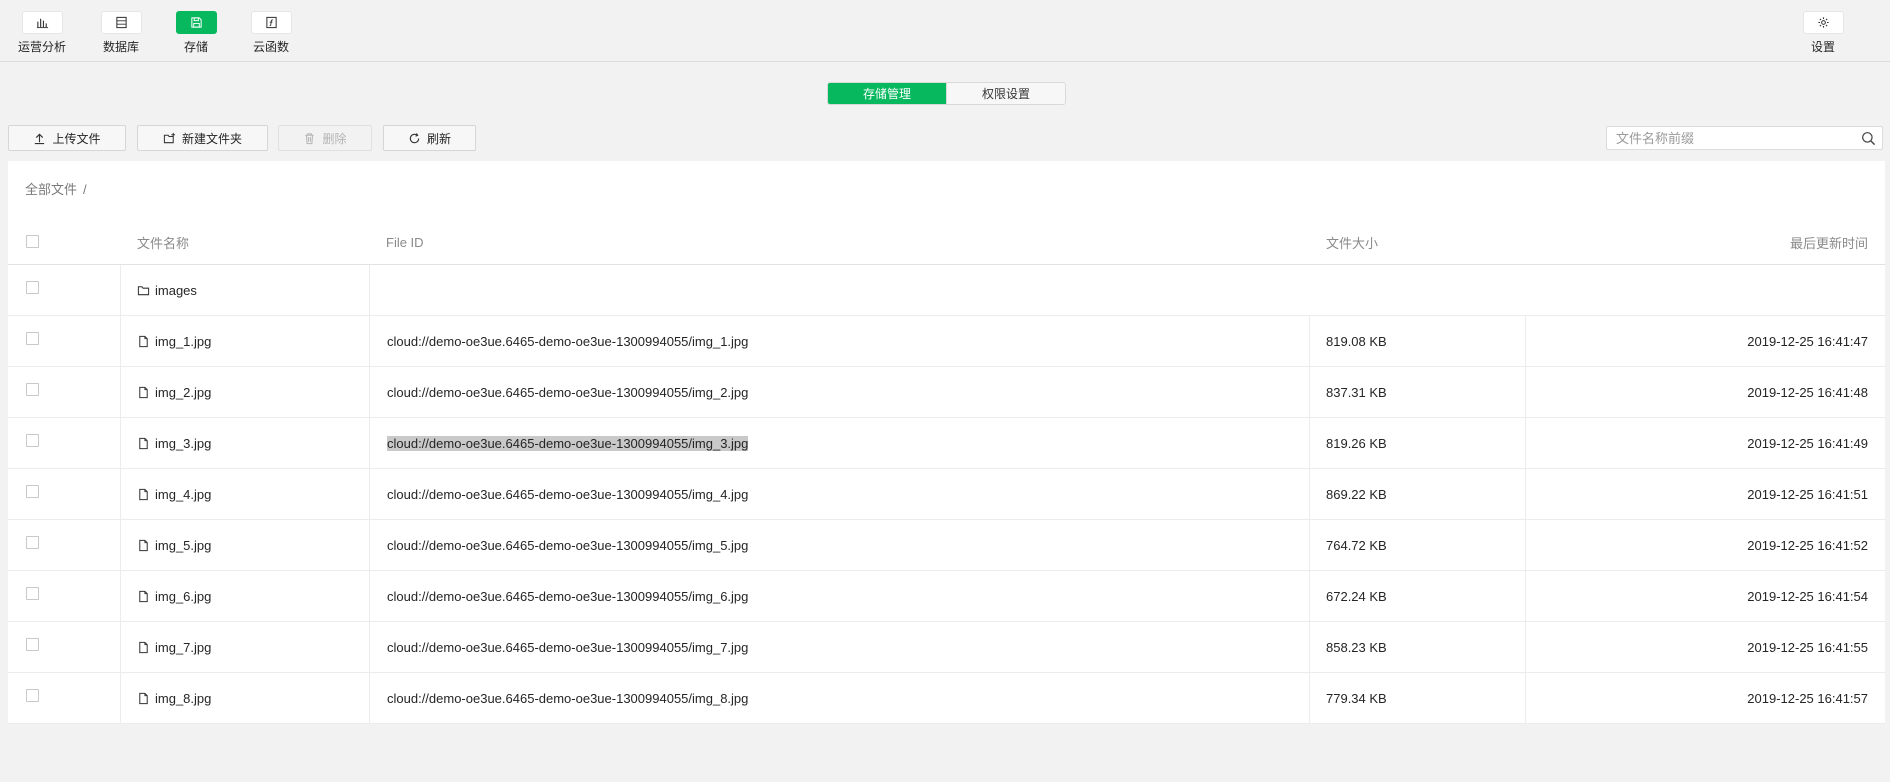 This screenshot has height=782, width=1890. Describe the element at coordinates (121, 34) in the screenshot. I see `toolbar-item-database: 数据库` at that location.